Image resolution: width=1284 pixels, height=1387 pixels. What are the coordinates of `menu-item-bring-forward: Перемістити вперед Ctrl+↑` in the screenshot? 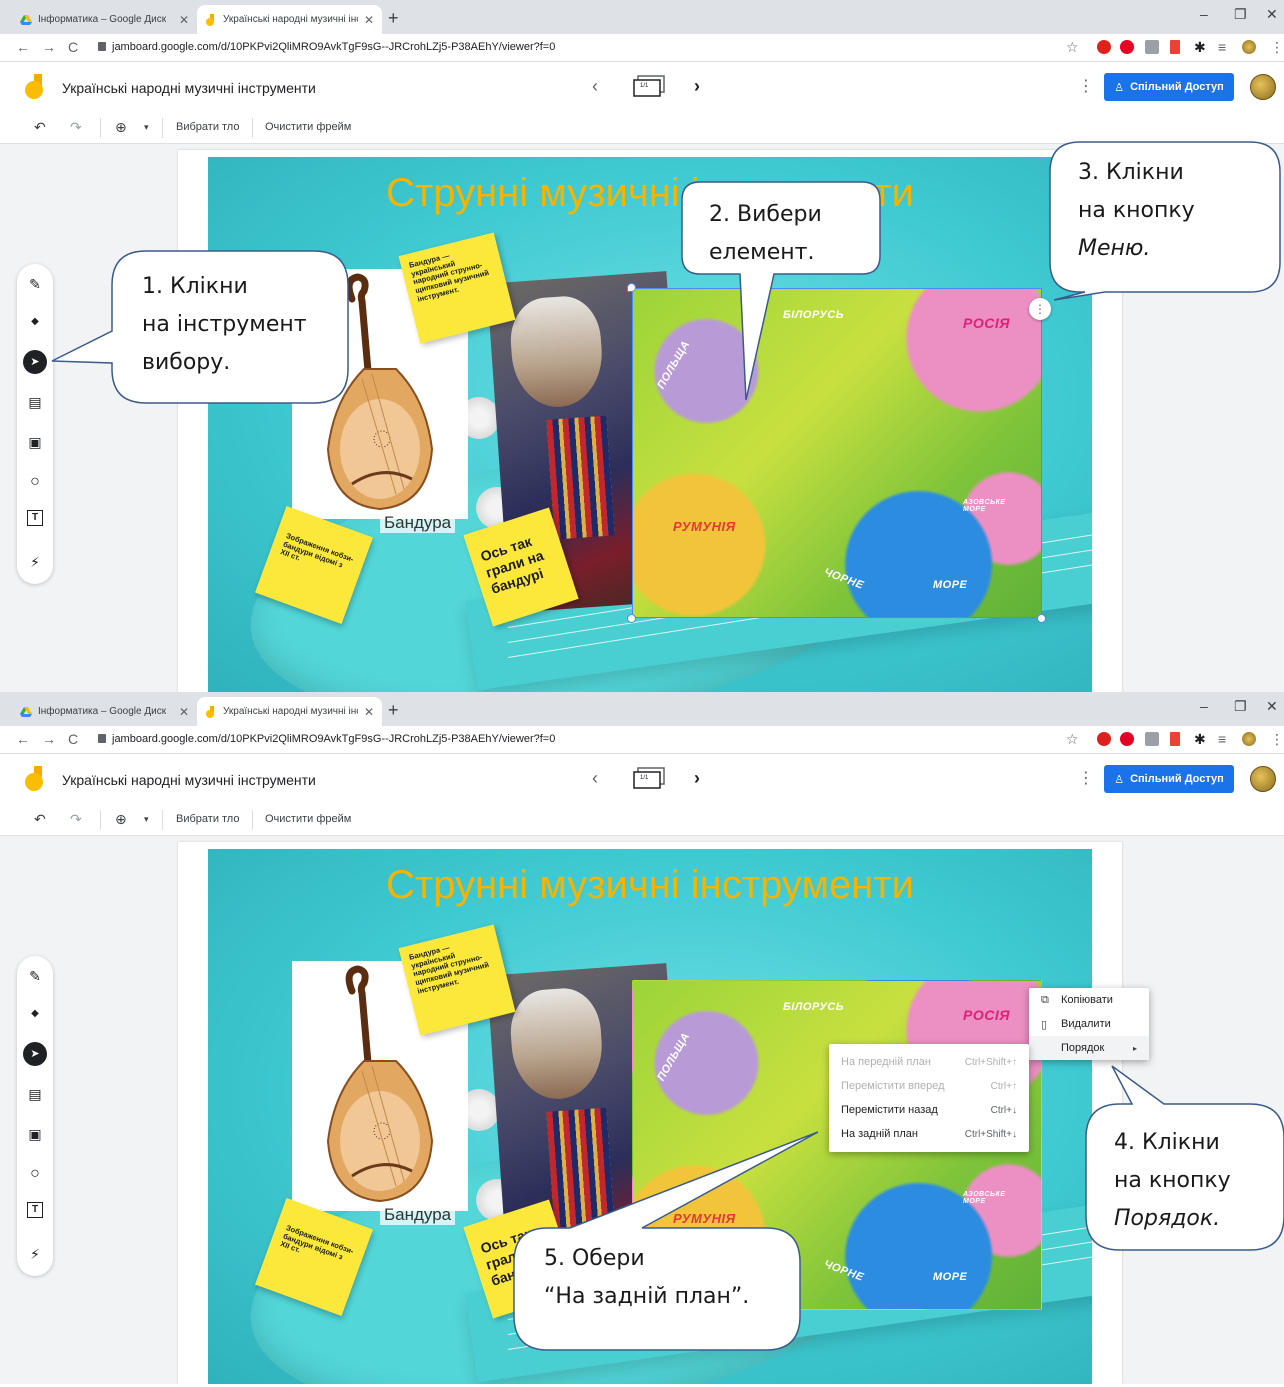 It's located at (929, 1086).